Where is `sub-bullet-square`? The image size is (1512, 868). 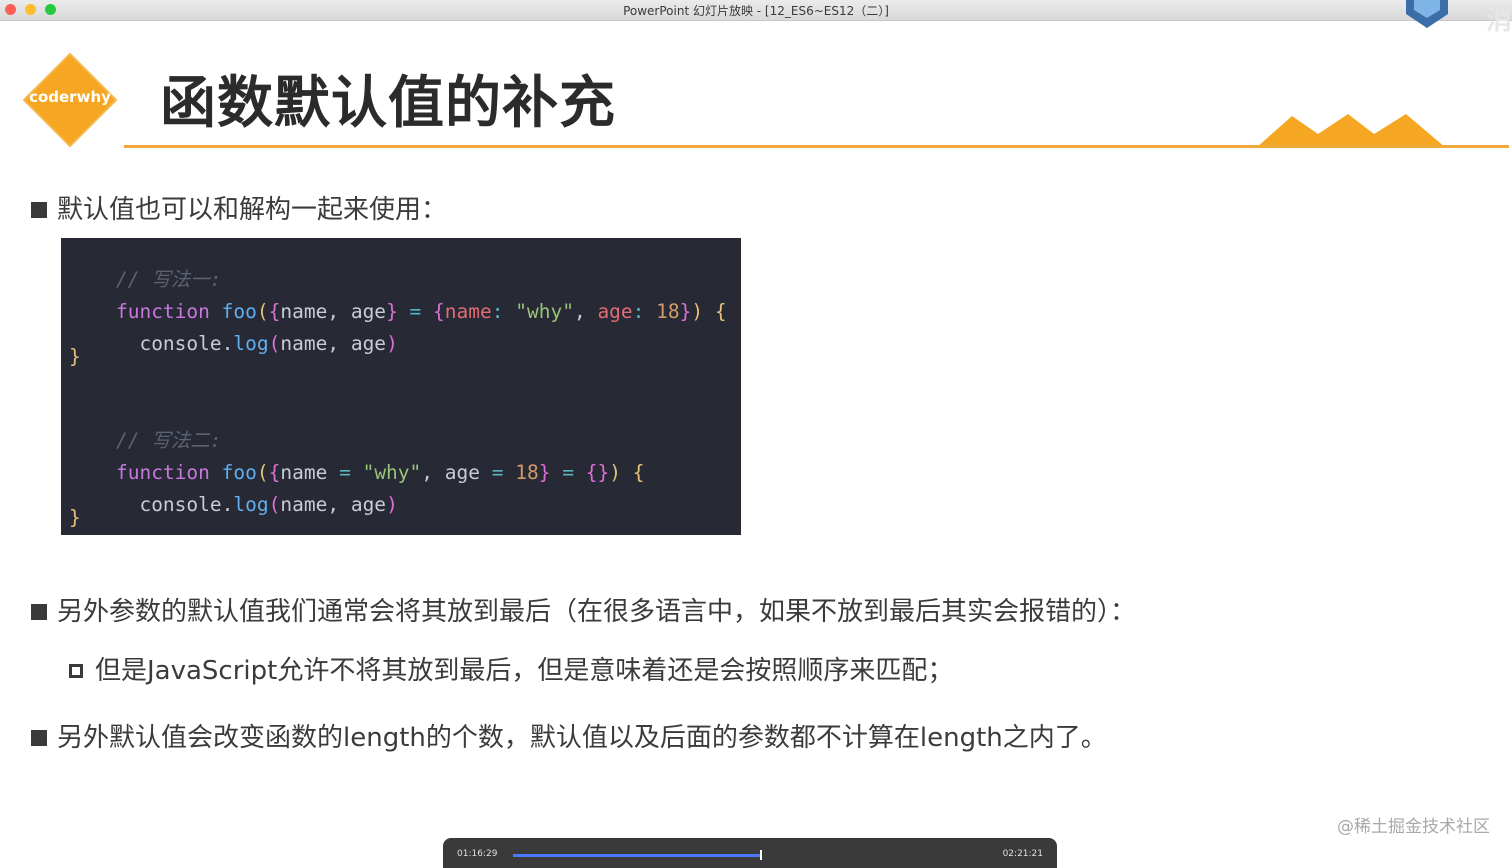
sub-bullet-square is located at coordinates (76, 671).